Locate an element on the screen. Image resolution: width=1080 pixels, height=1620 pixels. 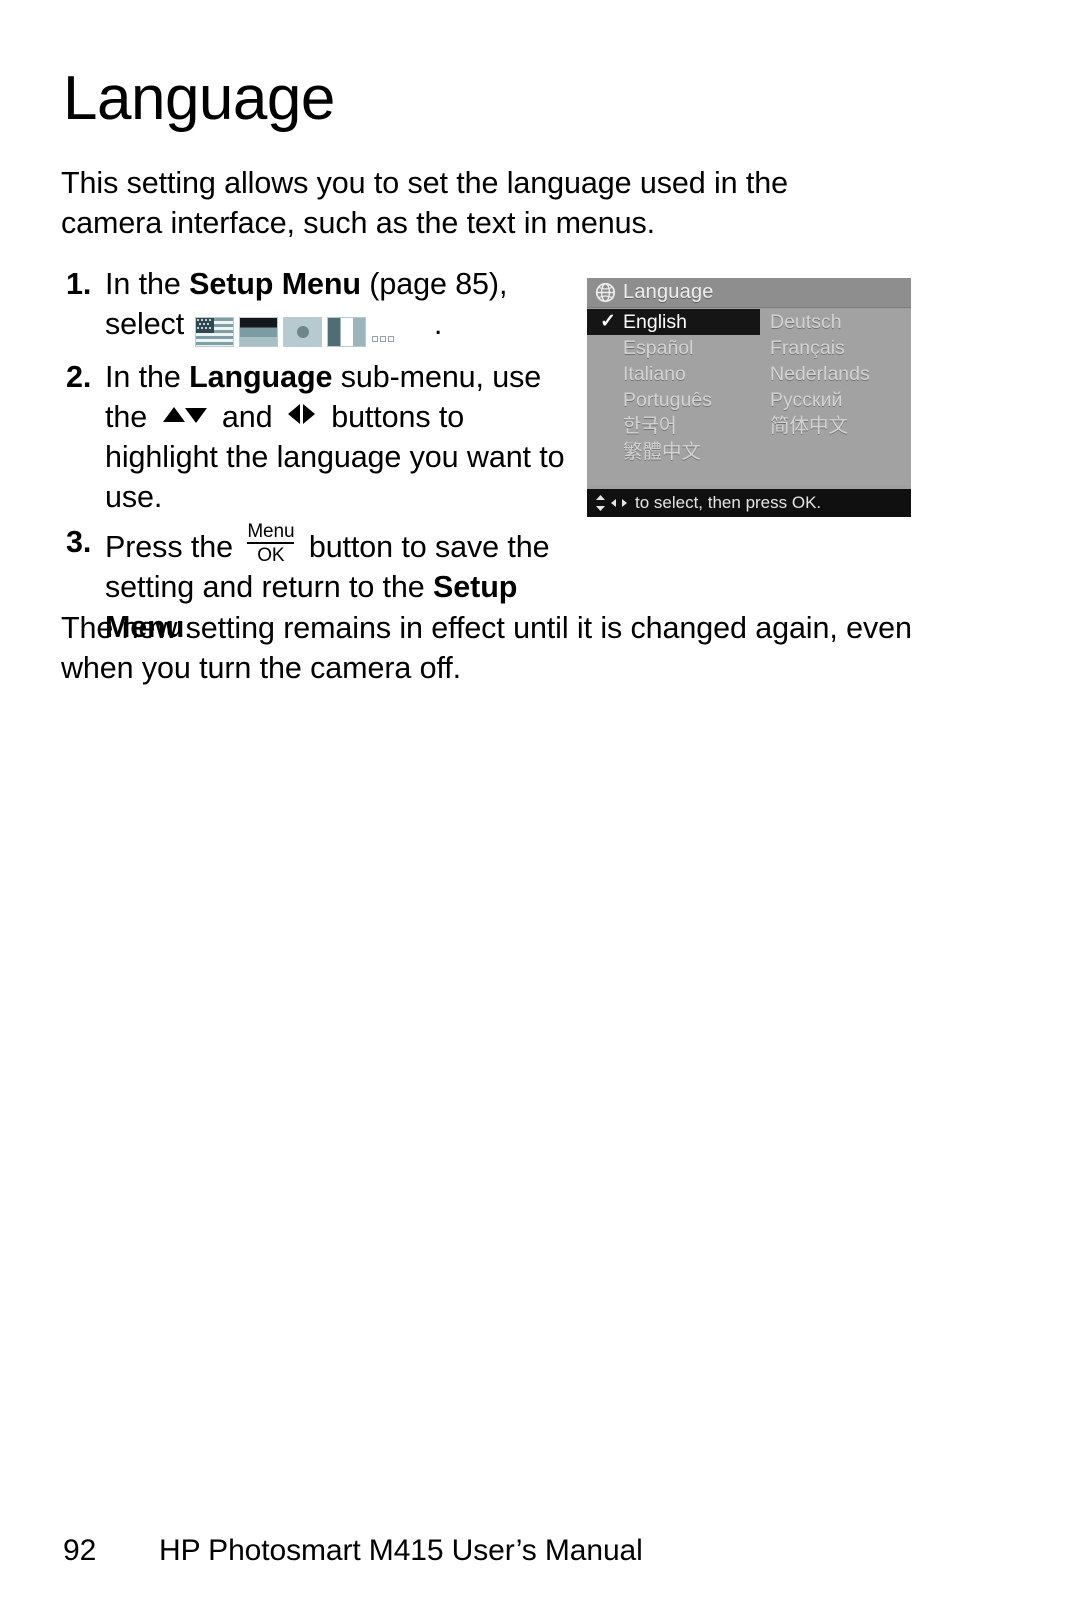
german-flag-icon is located at coordinates (259, 331).